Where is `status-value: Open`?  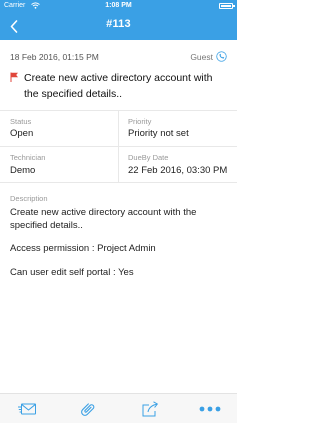
status-value: Open is located at coordinates (21, 133).